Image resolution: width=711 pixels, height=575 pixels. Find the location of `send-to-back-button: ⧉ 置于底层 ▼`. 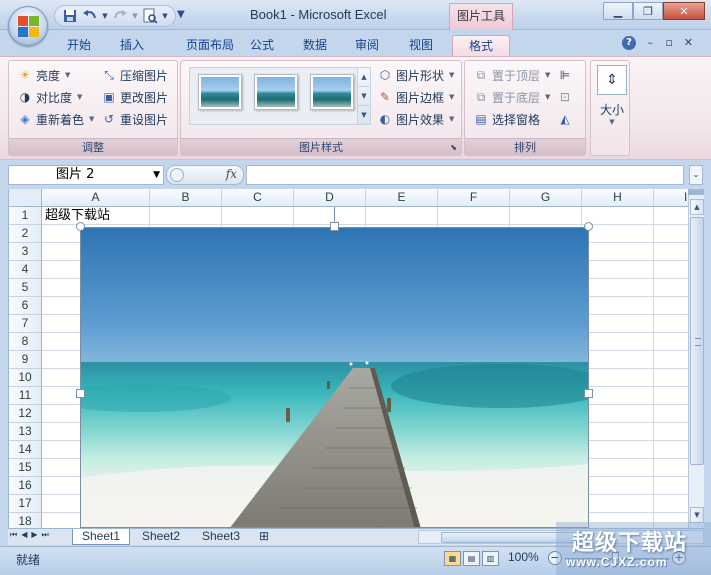

send-to-back-button: ⧉ 置于底层 ▼ is located at coordinates (512, 97).